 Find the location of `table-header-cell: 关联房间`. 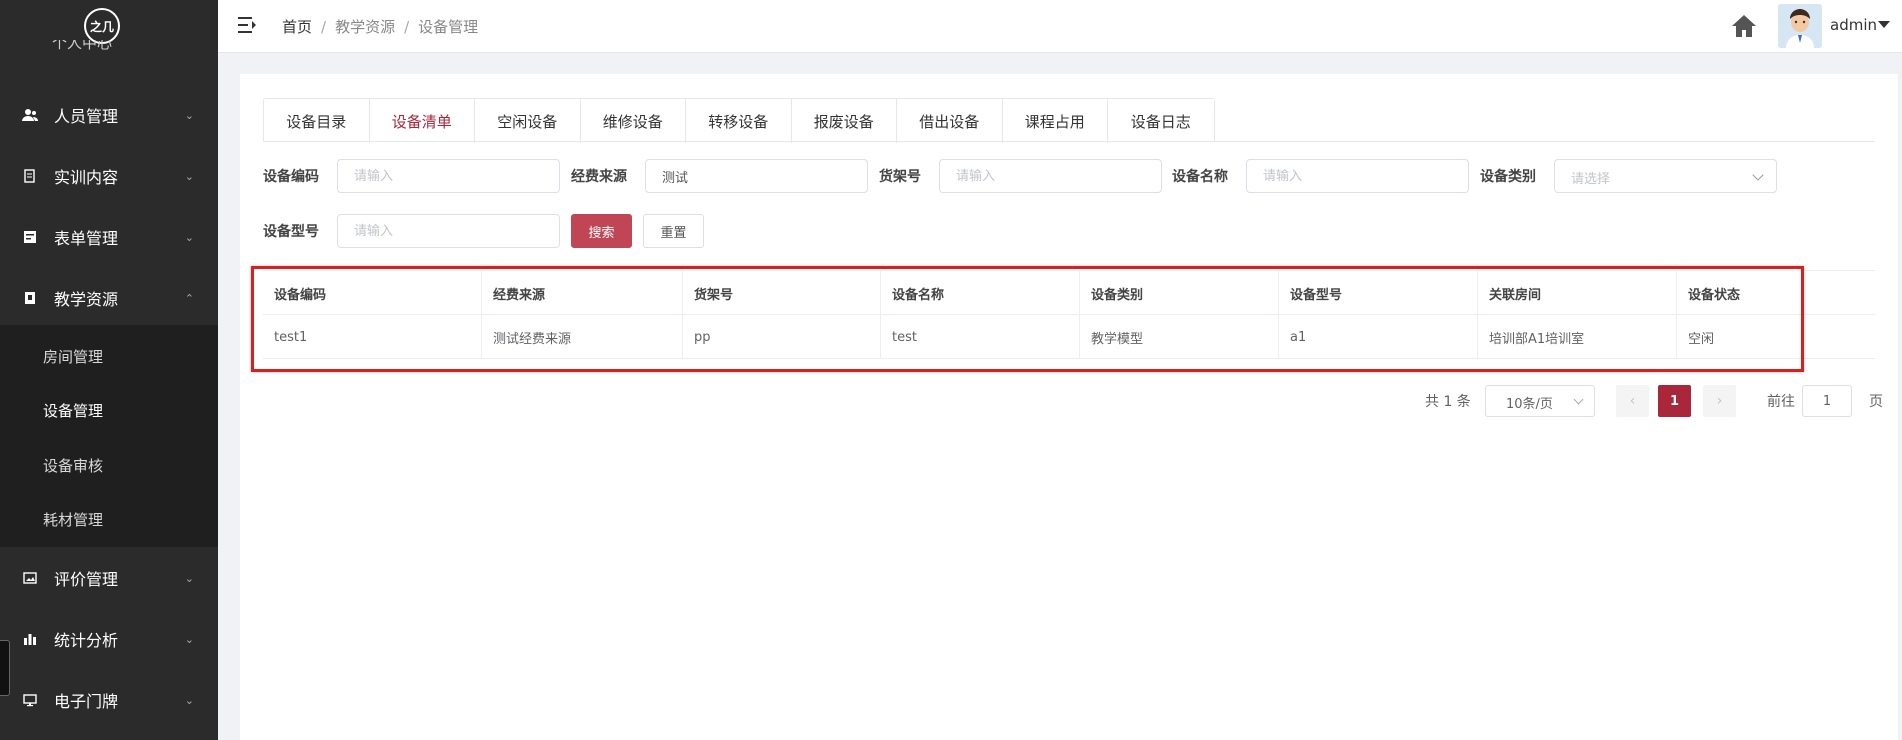

table-header-cell: 关联房间 is located at coordinates (1577, 293).